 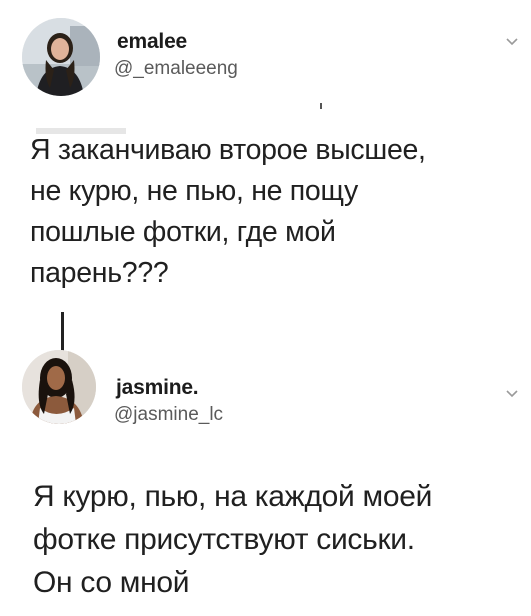 I want to click on artifact-mark, so click(x=321, y=106).